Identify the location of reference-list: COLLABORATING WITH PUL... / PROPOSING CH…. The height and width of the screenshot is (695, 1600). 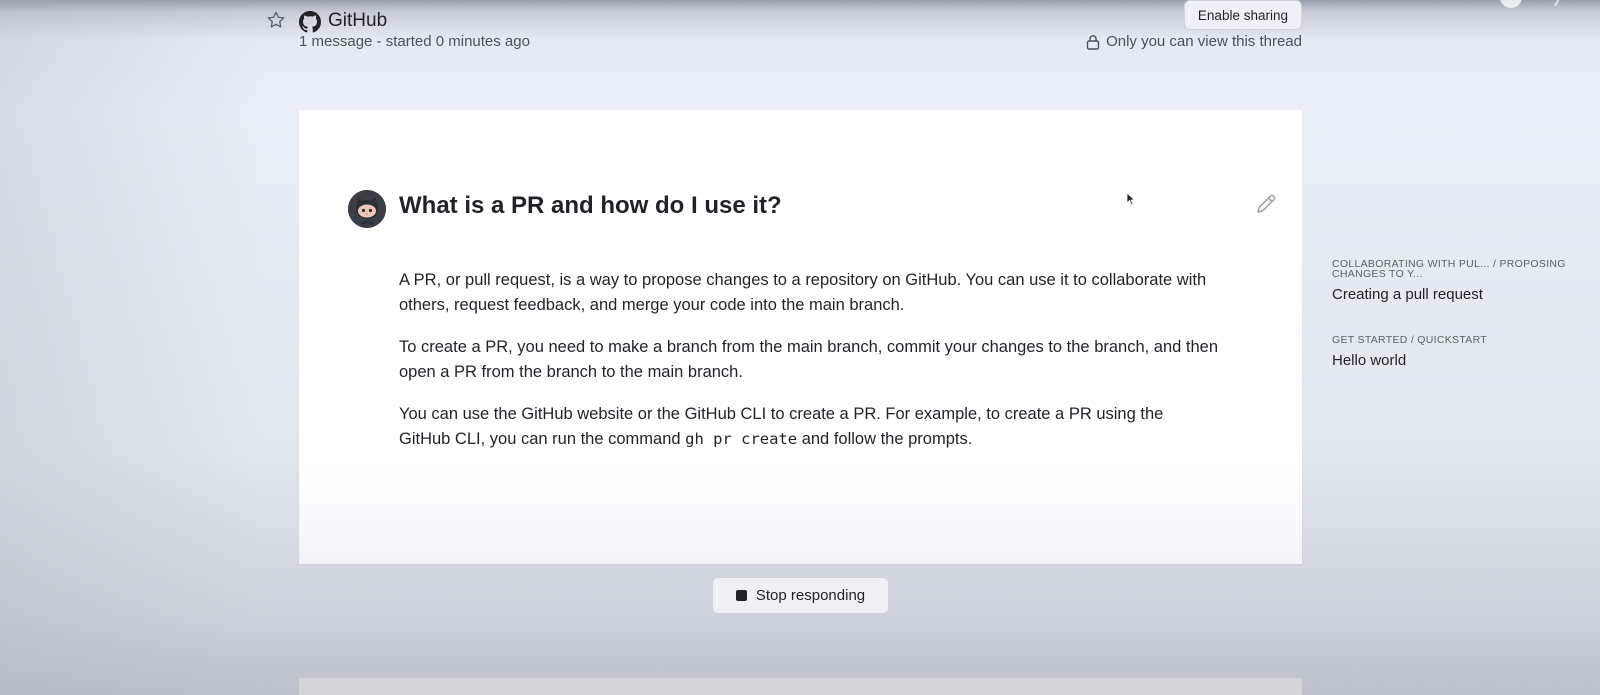
(1462, 330).